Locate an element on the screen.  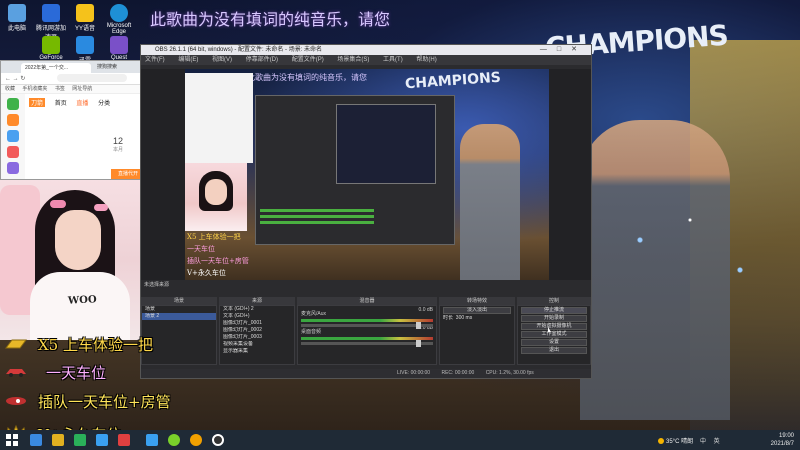
start-recording-button: 开始录制 is located at coordinates (554, 318).